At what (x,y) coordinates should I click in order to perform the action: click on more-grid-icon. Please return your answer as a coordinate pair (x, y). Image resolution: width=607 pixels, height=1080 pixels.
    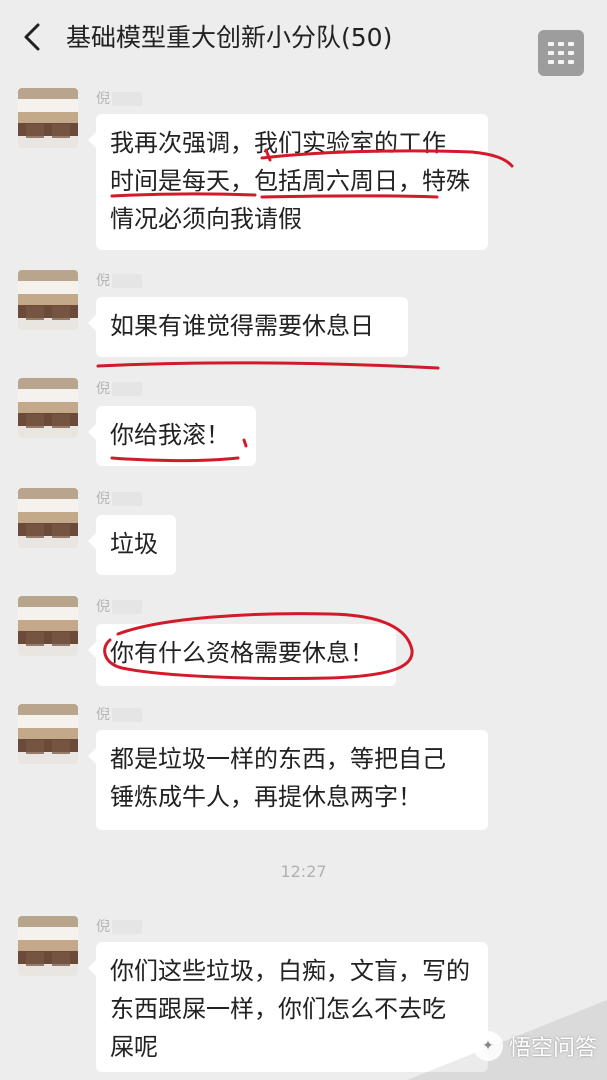
    Looking at the image, I should click on (561, 53).